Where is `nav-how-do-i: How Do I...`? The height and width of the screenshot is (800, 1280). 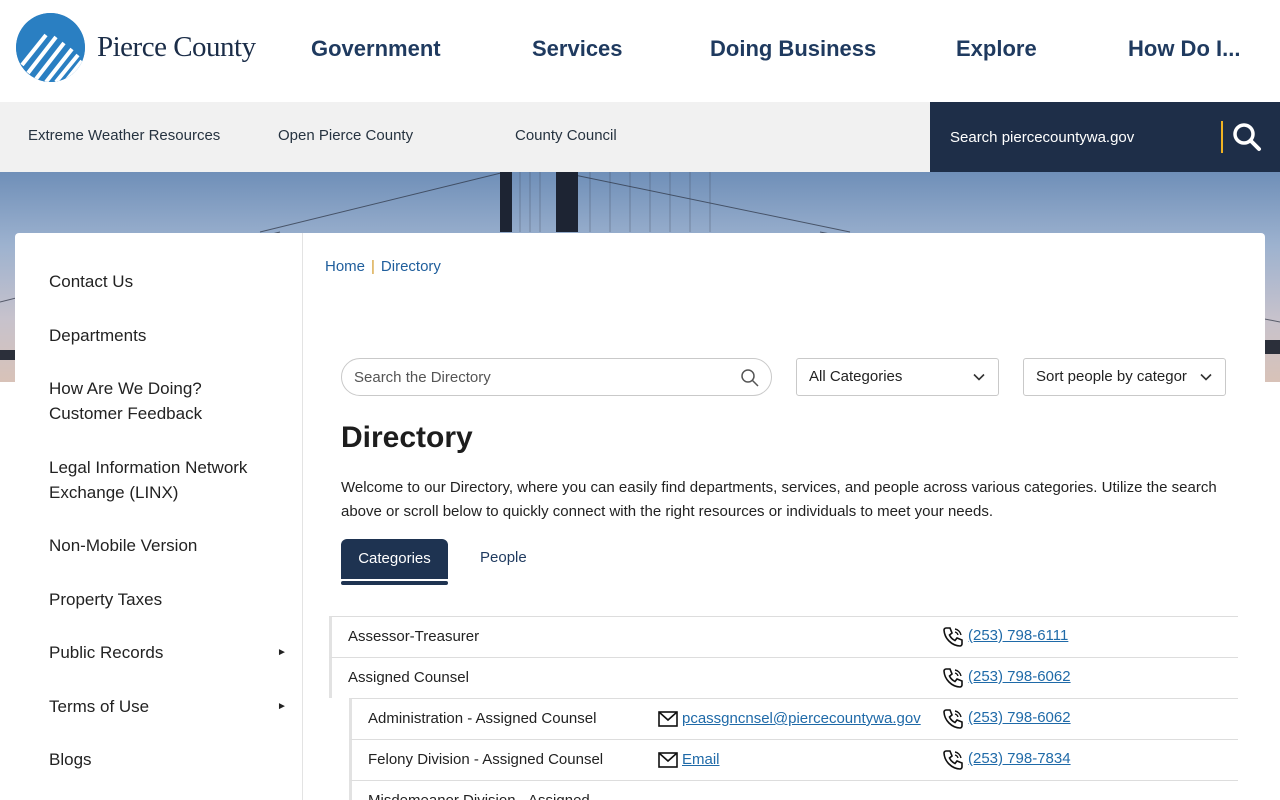
nav-how-do-i: How Do I... is located at coordinates (1184, 49).